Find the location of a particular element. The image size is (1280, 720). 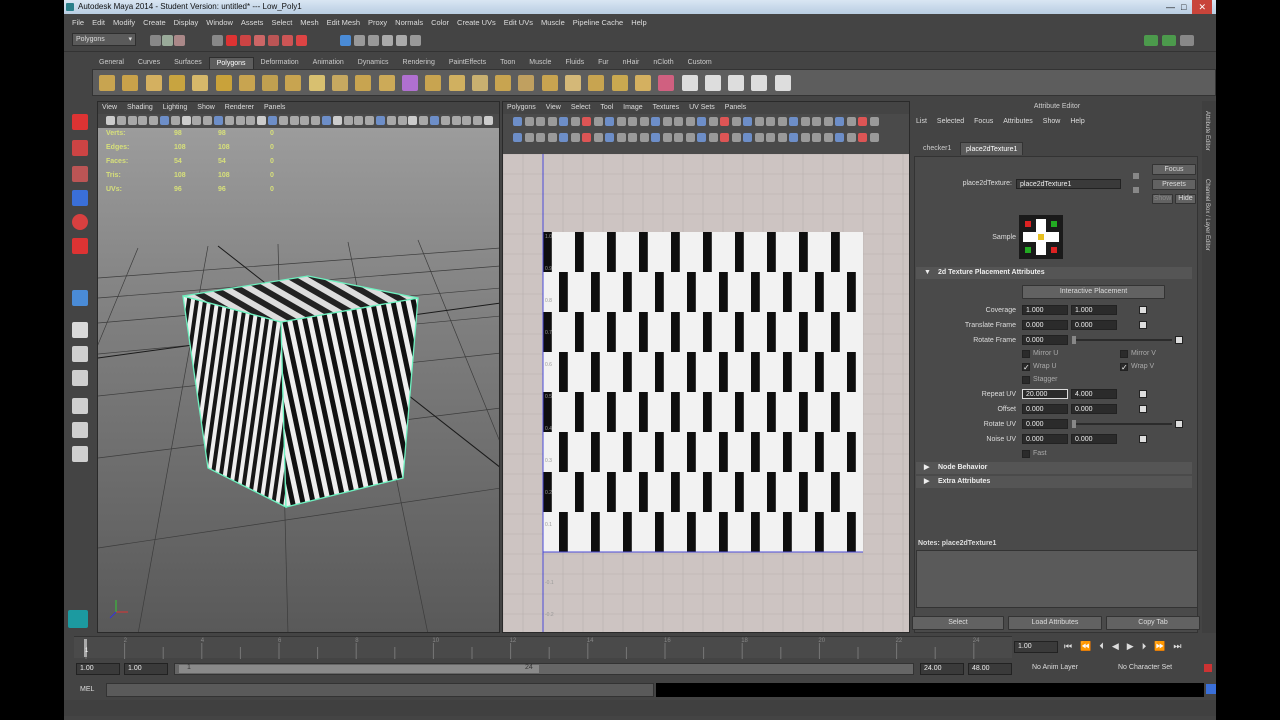

uv-tool-0-22-icon is located at coordinates (770, 121).